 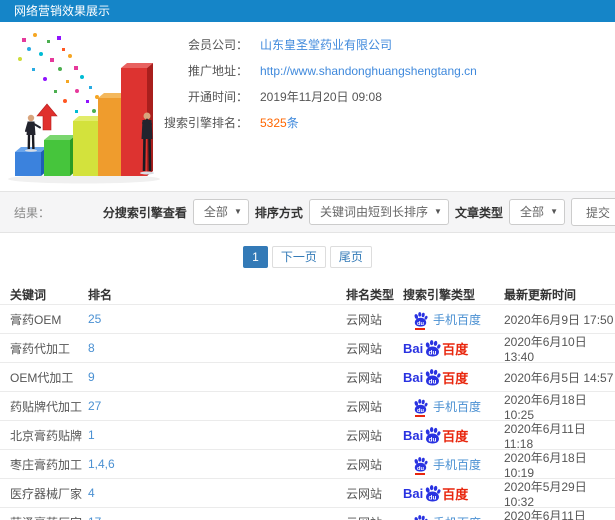 I want to click on table-row: 菏泽膏药厂家 17 云网站 du 手机百度 2020年6月11日 11:40, so click(x=307, y=513).